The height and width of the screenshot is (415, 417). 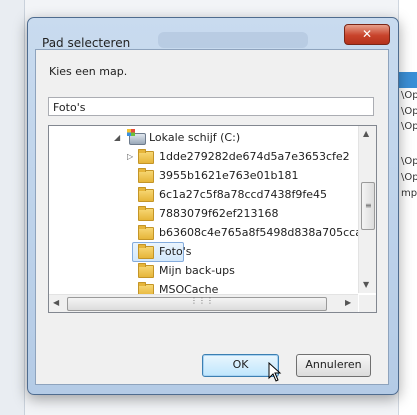 What do you see at coordinates (211, 106) in the screenshot?
I see `folder-path-input: Foto's` at bounding box center [211, 106].